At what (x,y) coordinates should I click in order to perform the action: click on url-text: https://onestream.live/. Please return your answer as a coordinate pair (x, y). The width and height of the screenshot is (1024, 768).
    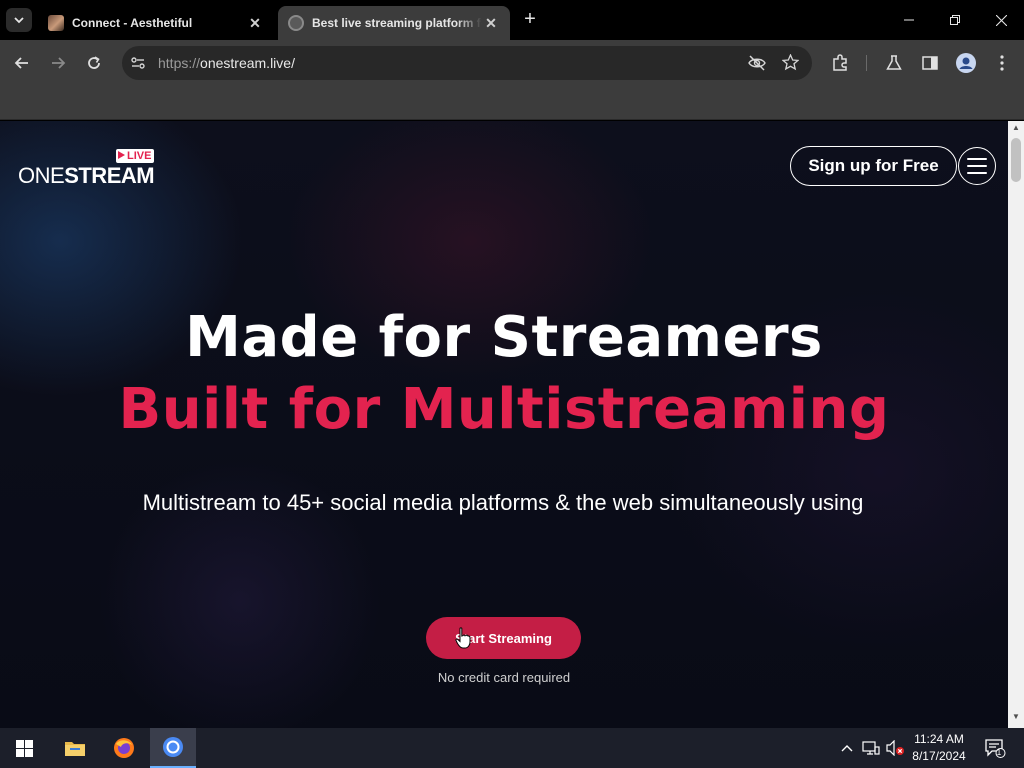
    Looking at the image, I should click on (226, 63).